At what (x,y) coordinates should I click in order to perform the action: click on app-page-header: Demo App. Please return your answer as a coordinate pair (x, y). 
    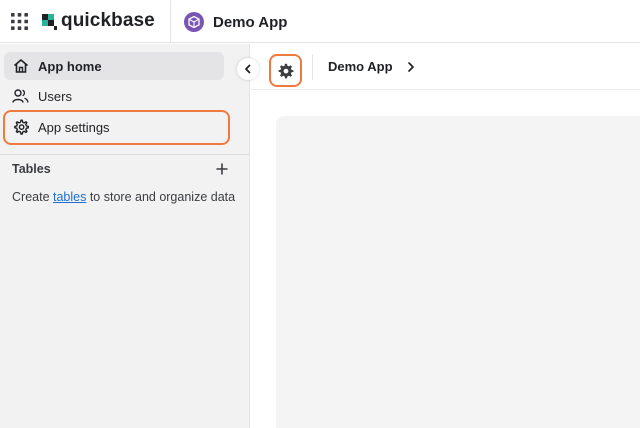
    Looking at the image, I should click on (445, 67).